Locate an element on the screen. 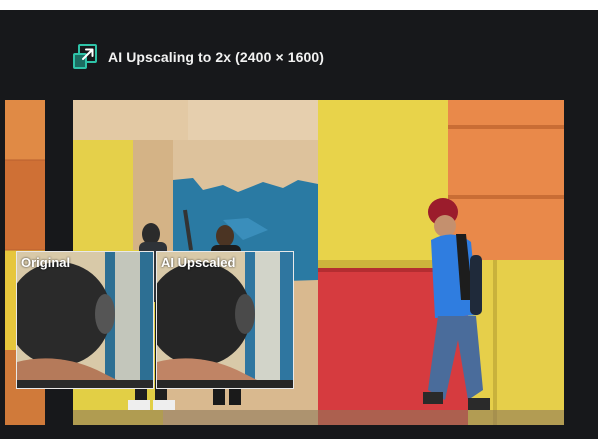 This screenshot has height=439, width=604. upscale-icon is located at coordinates (85, 56).